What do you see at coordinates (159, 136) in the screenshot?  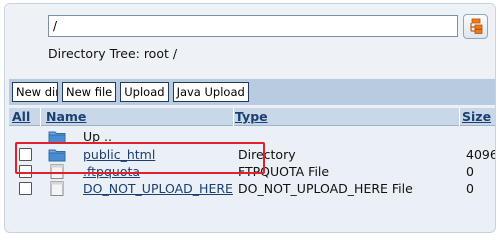 I see `up-link: Up ..` at bounding box center [159, 136].